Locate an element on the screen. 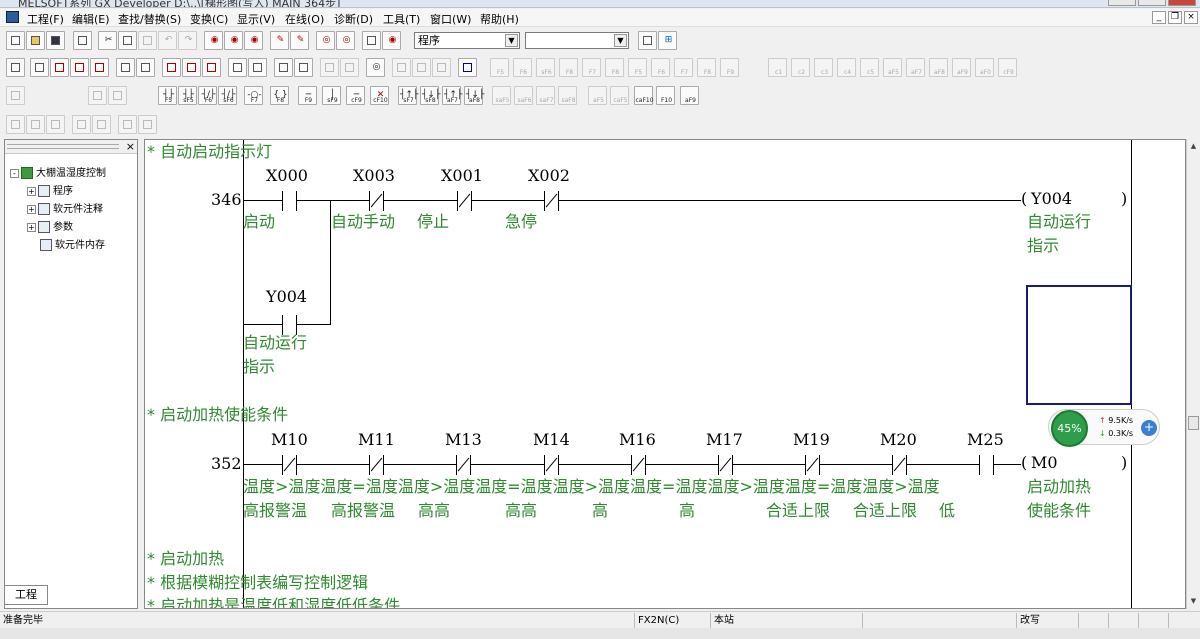 This screenshot has width=1200, height=639. save-file-button is located at coordinates (55, 40).